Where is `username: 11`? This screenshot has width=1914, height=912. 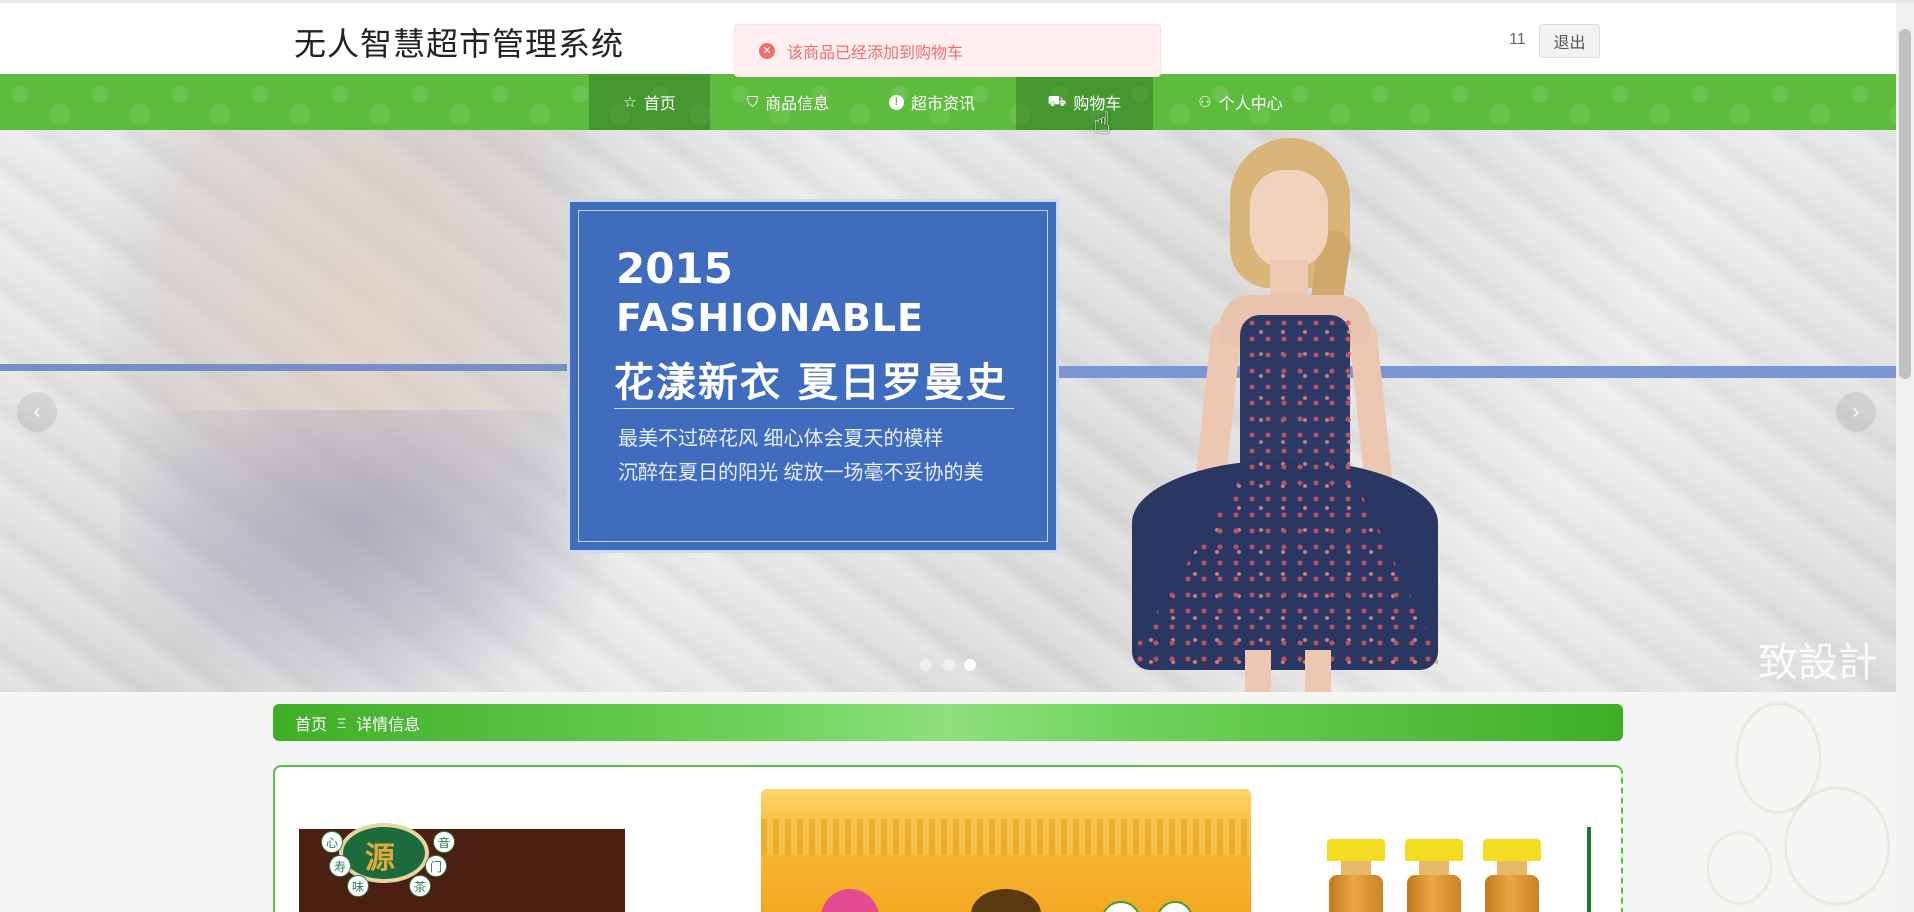 username: 11 is located at coordinates (1517, 39).